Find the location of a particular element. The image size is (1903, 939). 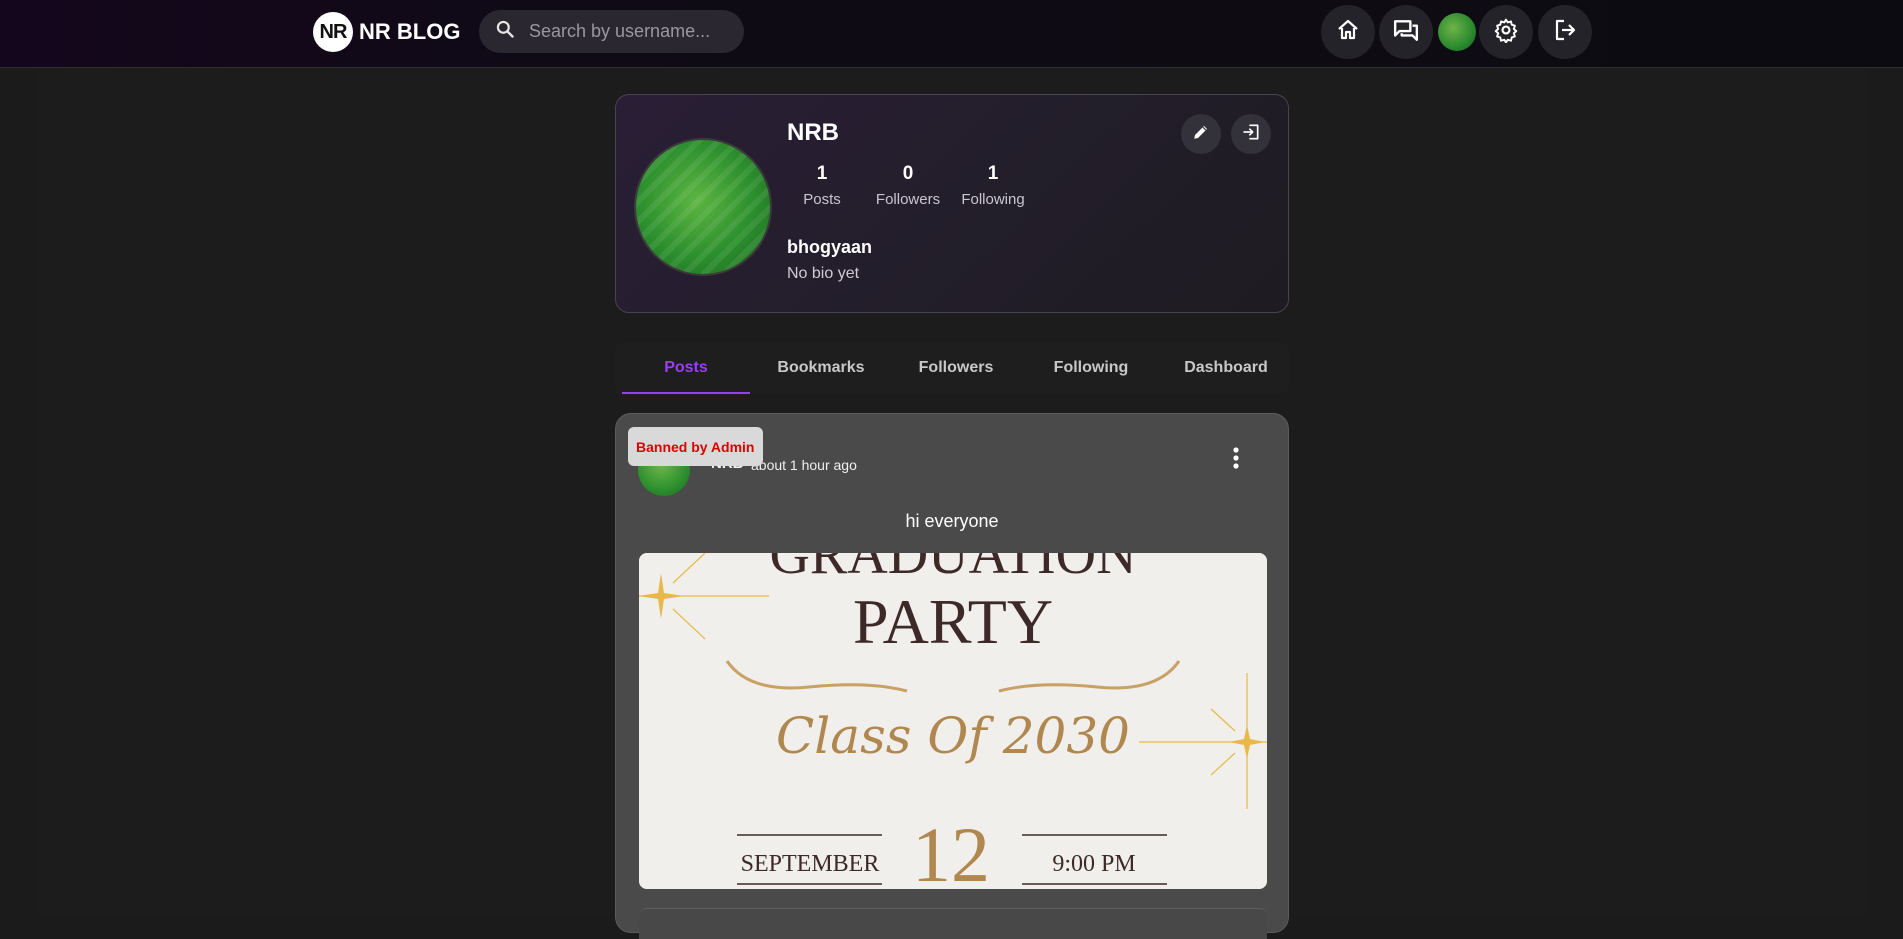

profile-avatar is located at coordinates (703, 207).